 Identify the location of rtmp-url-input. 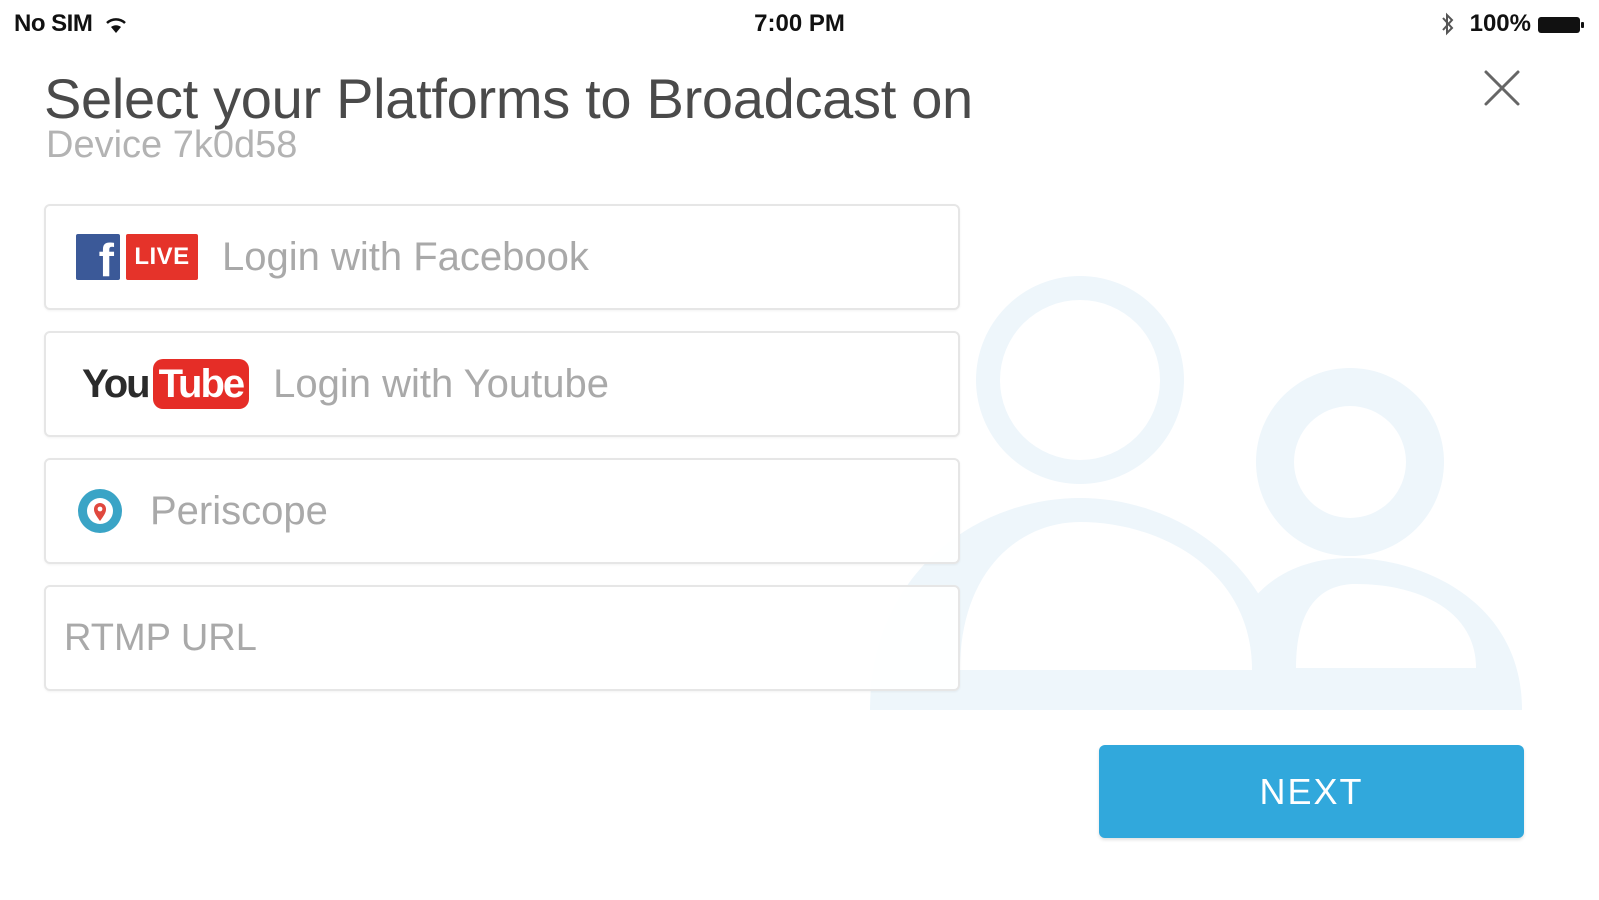
(502, 638).